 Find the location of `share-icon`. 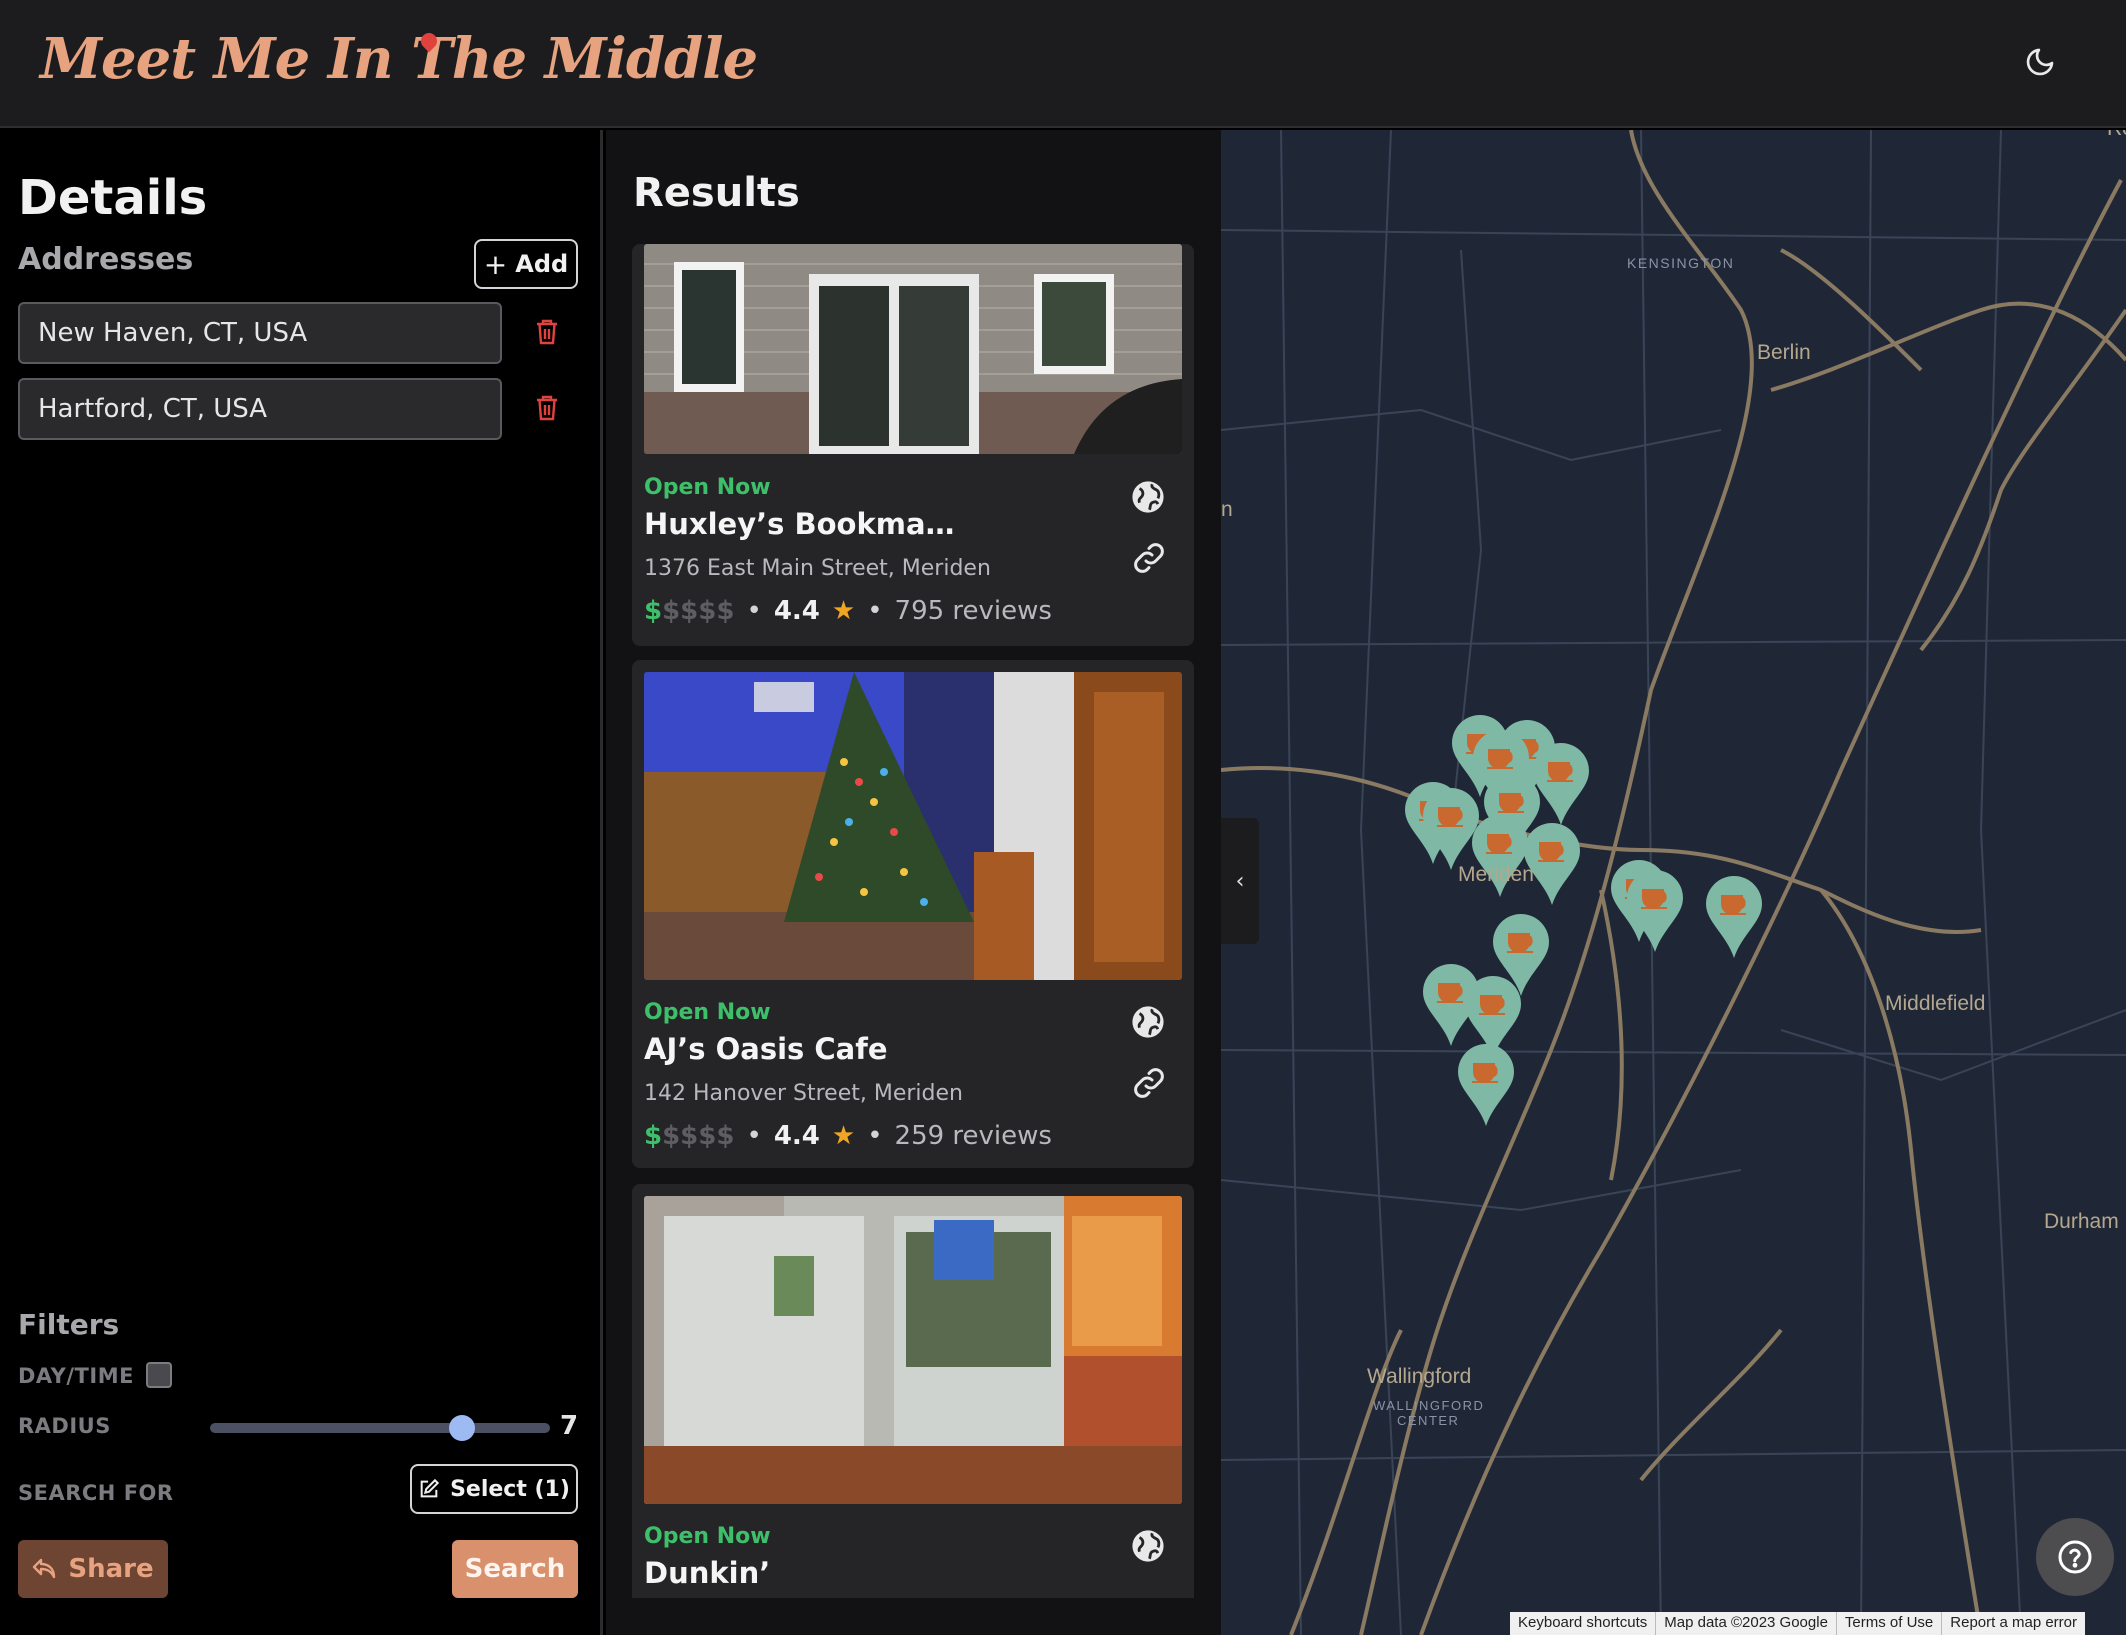

share-icon is located at coordinates (44, 1568).